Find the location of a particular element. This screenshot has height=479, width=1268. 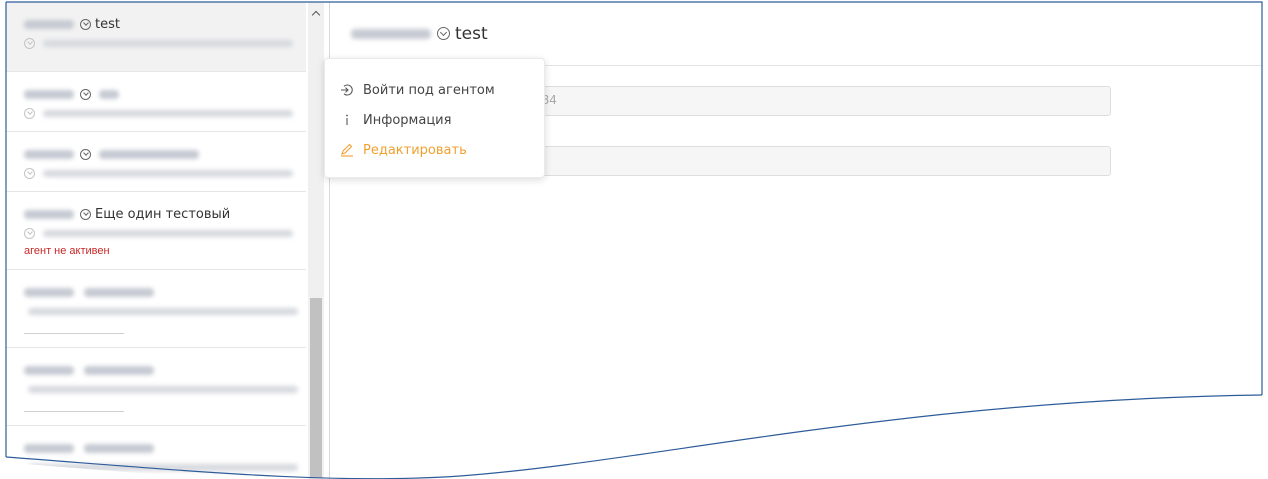

menu-item-label: Редактировать is located at coordinates (415, 150).